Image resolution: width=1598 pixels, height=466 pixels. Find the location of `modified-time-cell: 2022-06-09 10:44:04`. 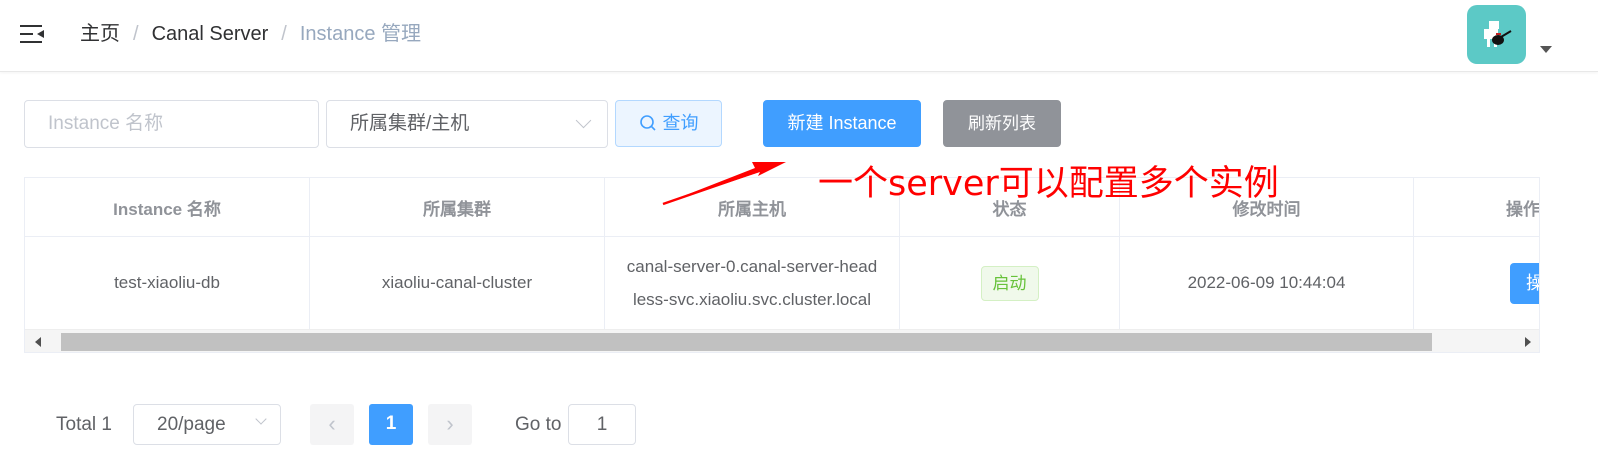

modified-time-cell: 2022-06-09 10:44:04 is located at coordinates (1267, 283).